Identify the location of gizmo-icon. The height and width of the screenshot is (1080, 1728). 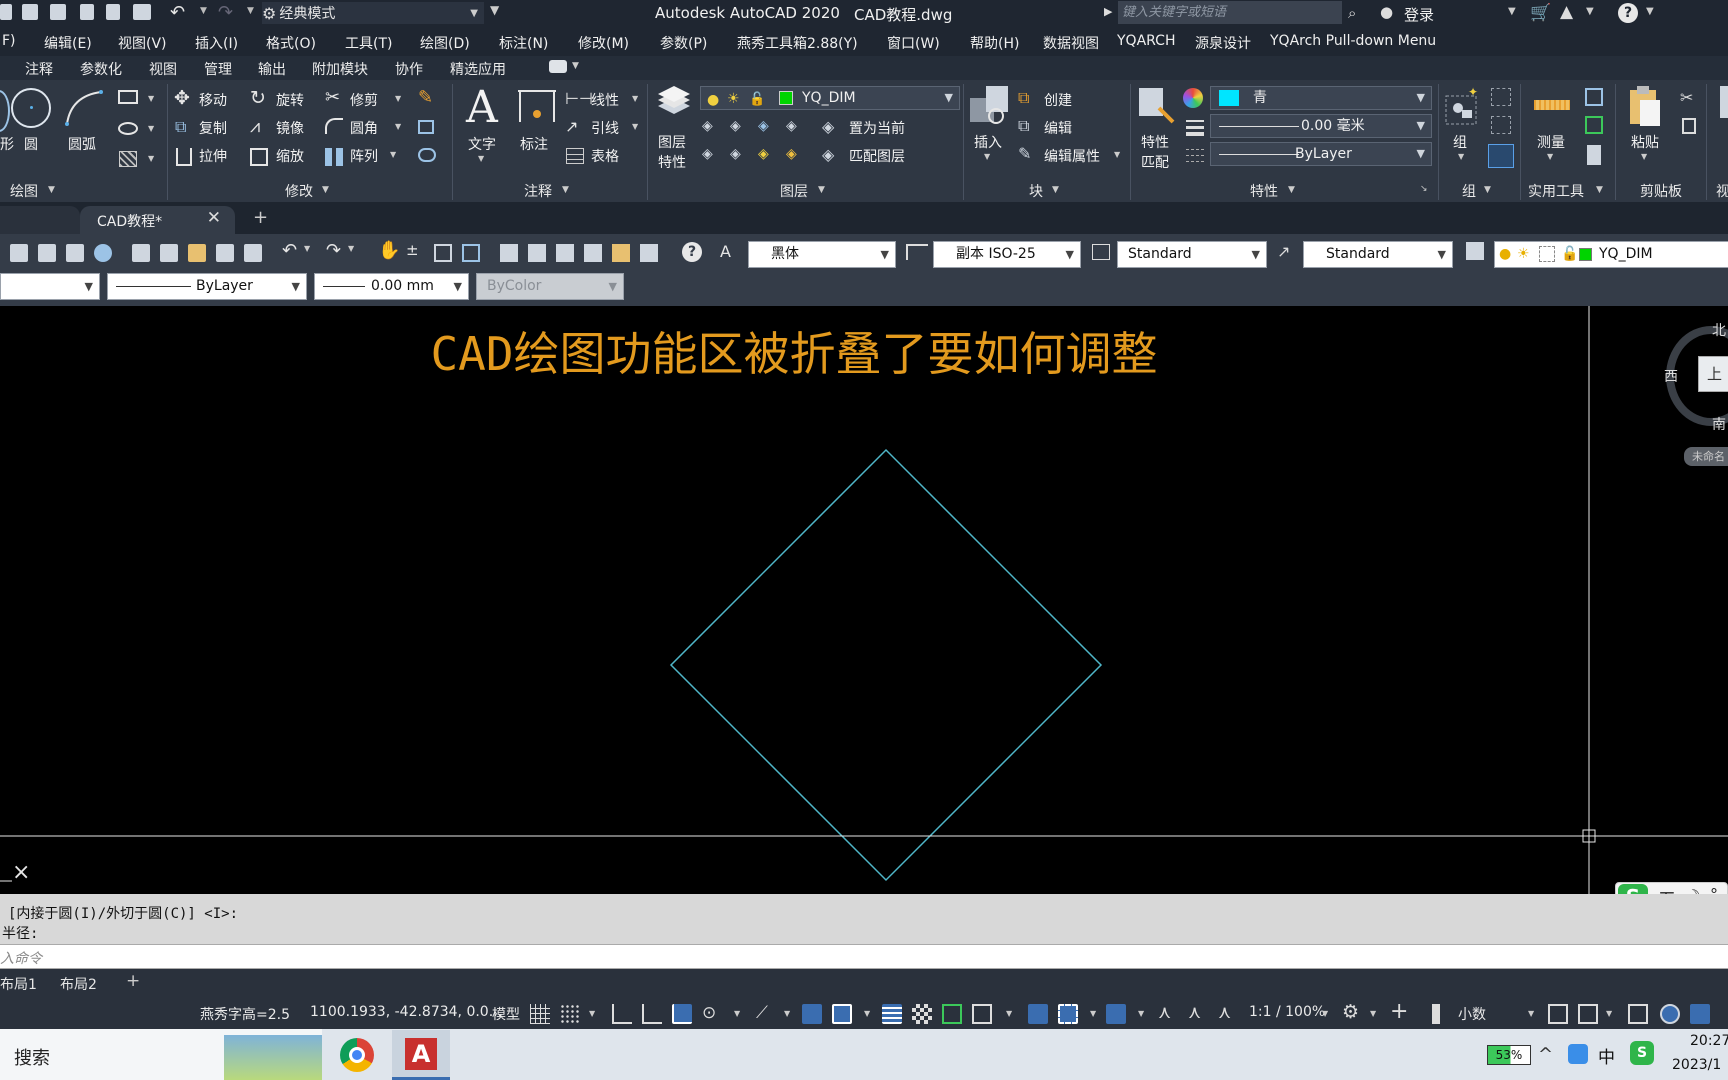
(1116, 1014).